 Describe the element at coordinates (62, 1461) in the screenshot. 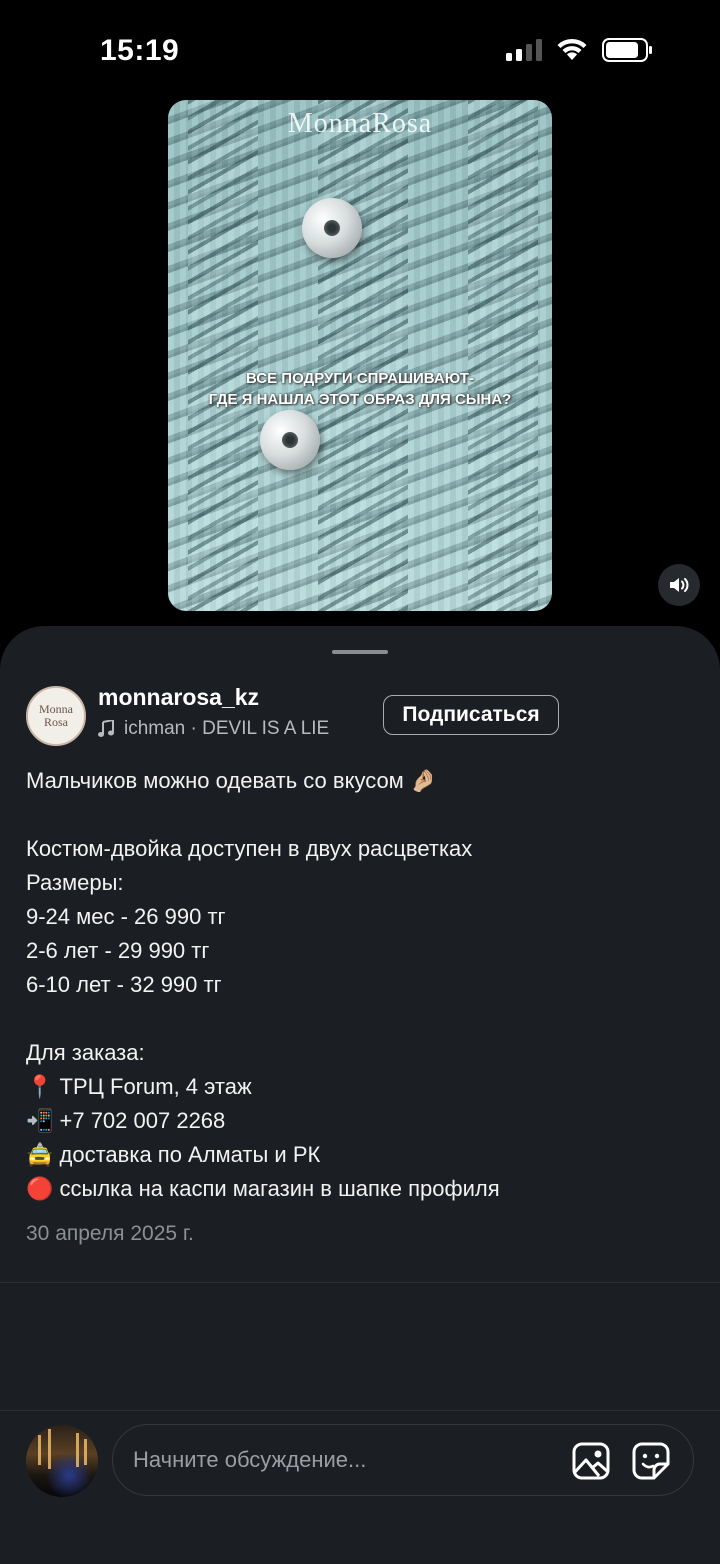

I see `current-user-avatar` at that location.